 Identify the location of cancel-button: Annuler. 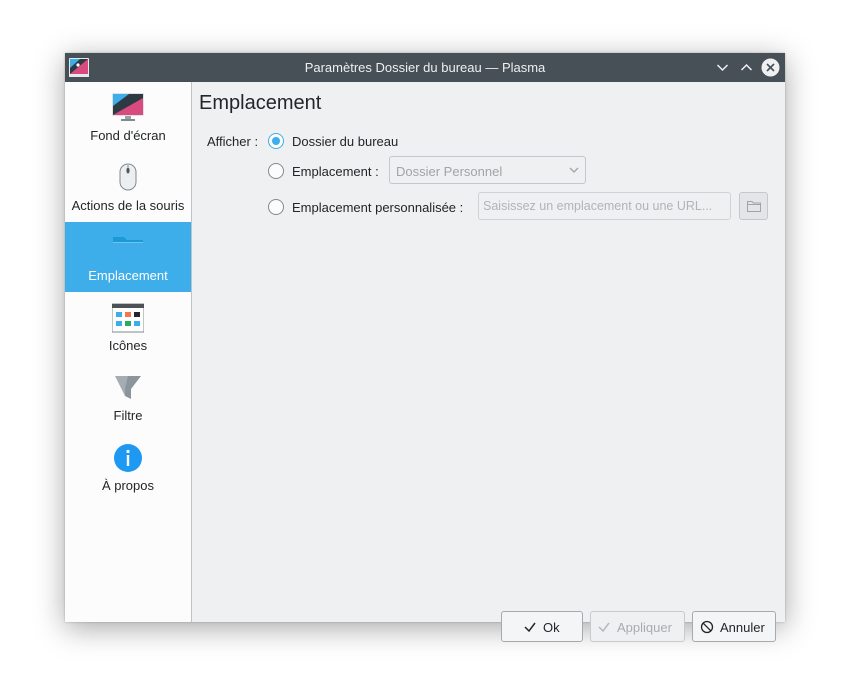
(734, 626).